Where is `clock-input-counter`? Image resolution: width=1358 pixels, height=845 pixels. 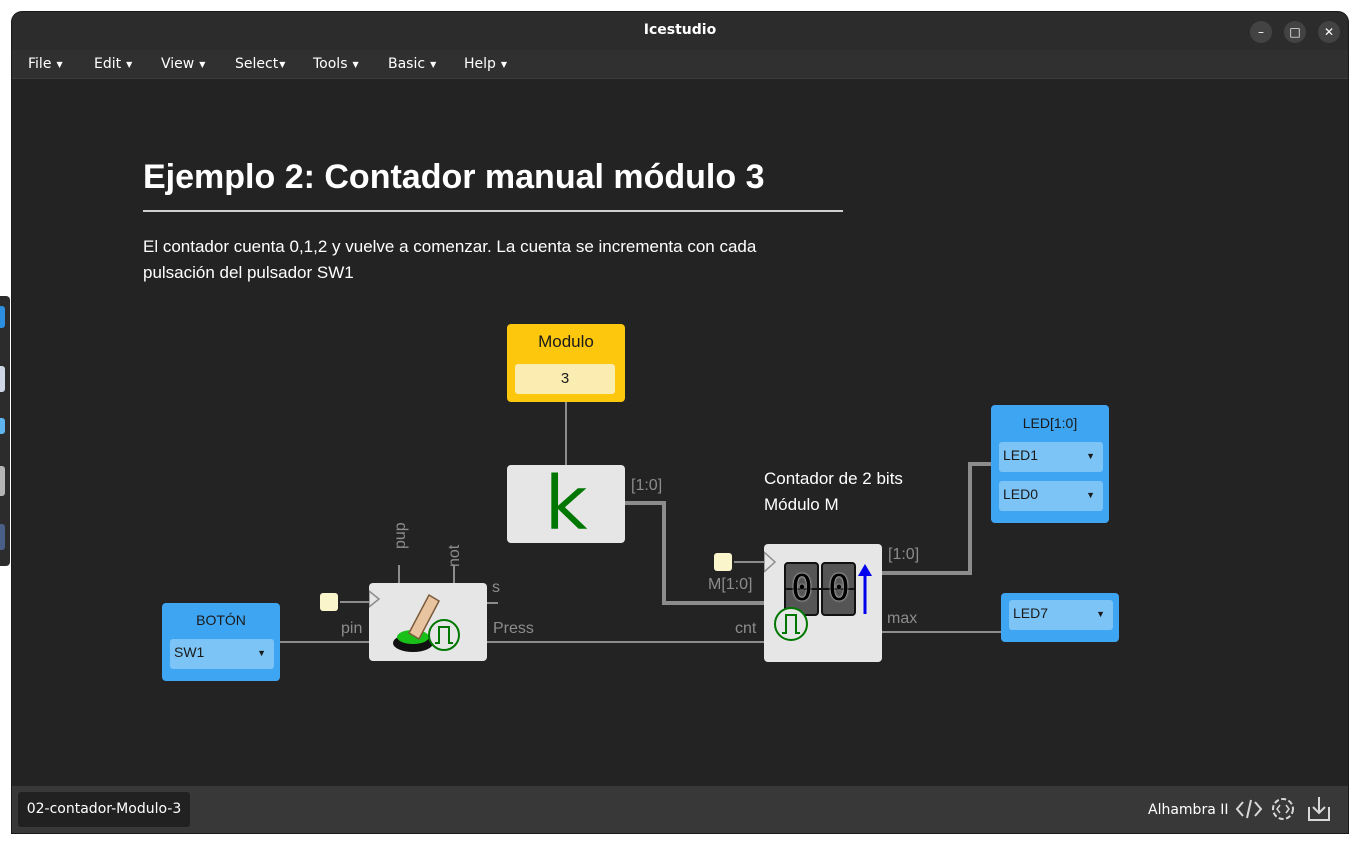 clock-input-counter is located at coordinates (723, 562).